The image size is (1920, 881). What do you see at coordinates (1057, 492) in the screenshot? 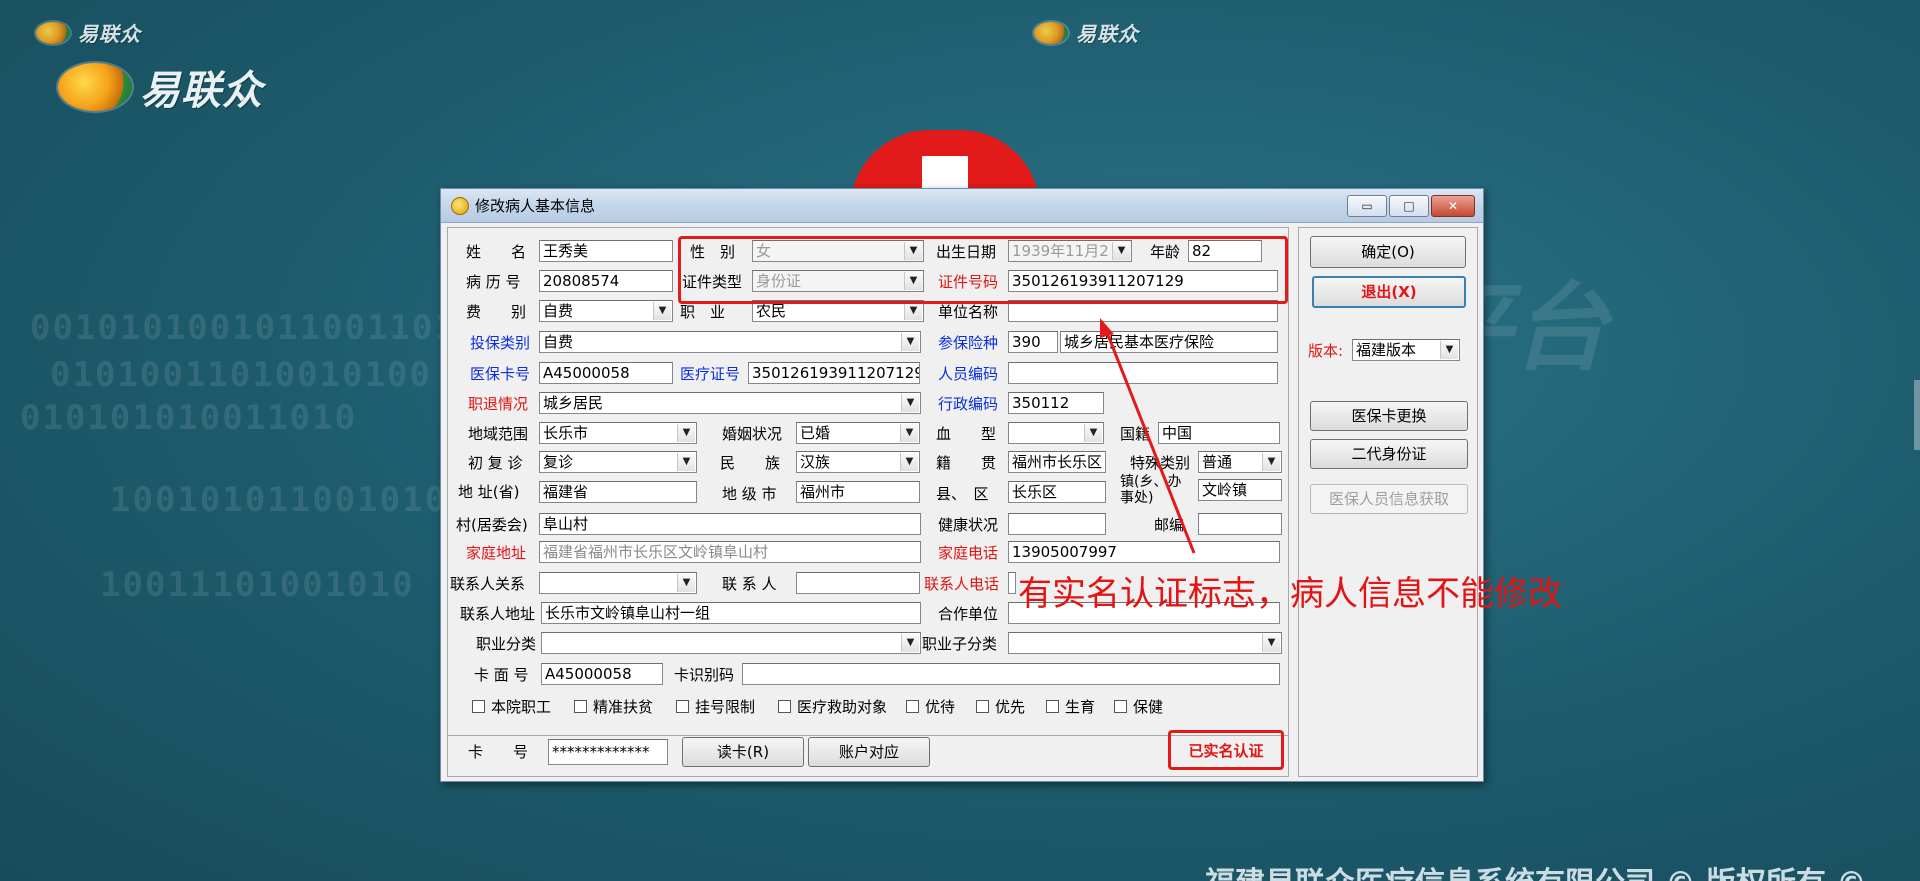
I see `county-field: 长乐区` at bounding box center [1057, 492].